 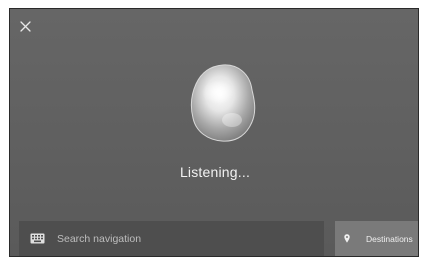 What do you see at coordinates (37, 238) in the screenshot?
I see `keyboard-icon` at bounding box center [37, 238].